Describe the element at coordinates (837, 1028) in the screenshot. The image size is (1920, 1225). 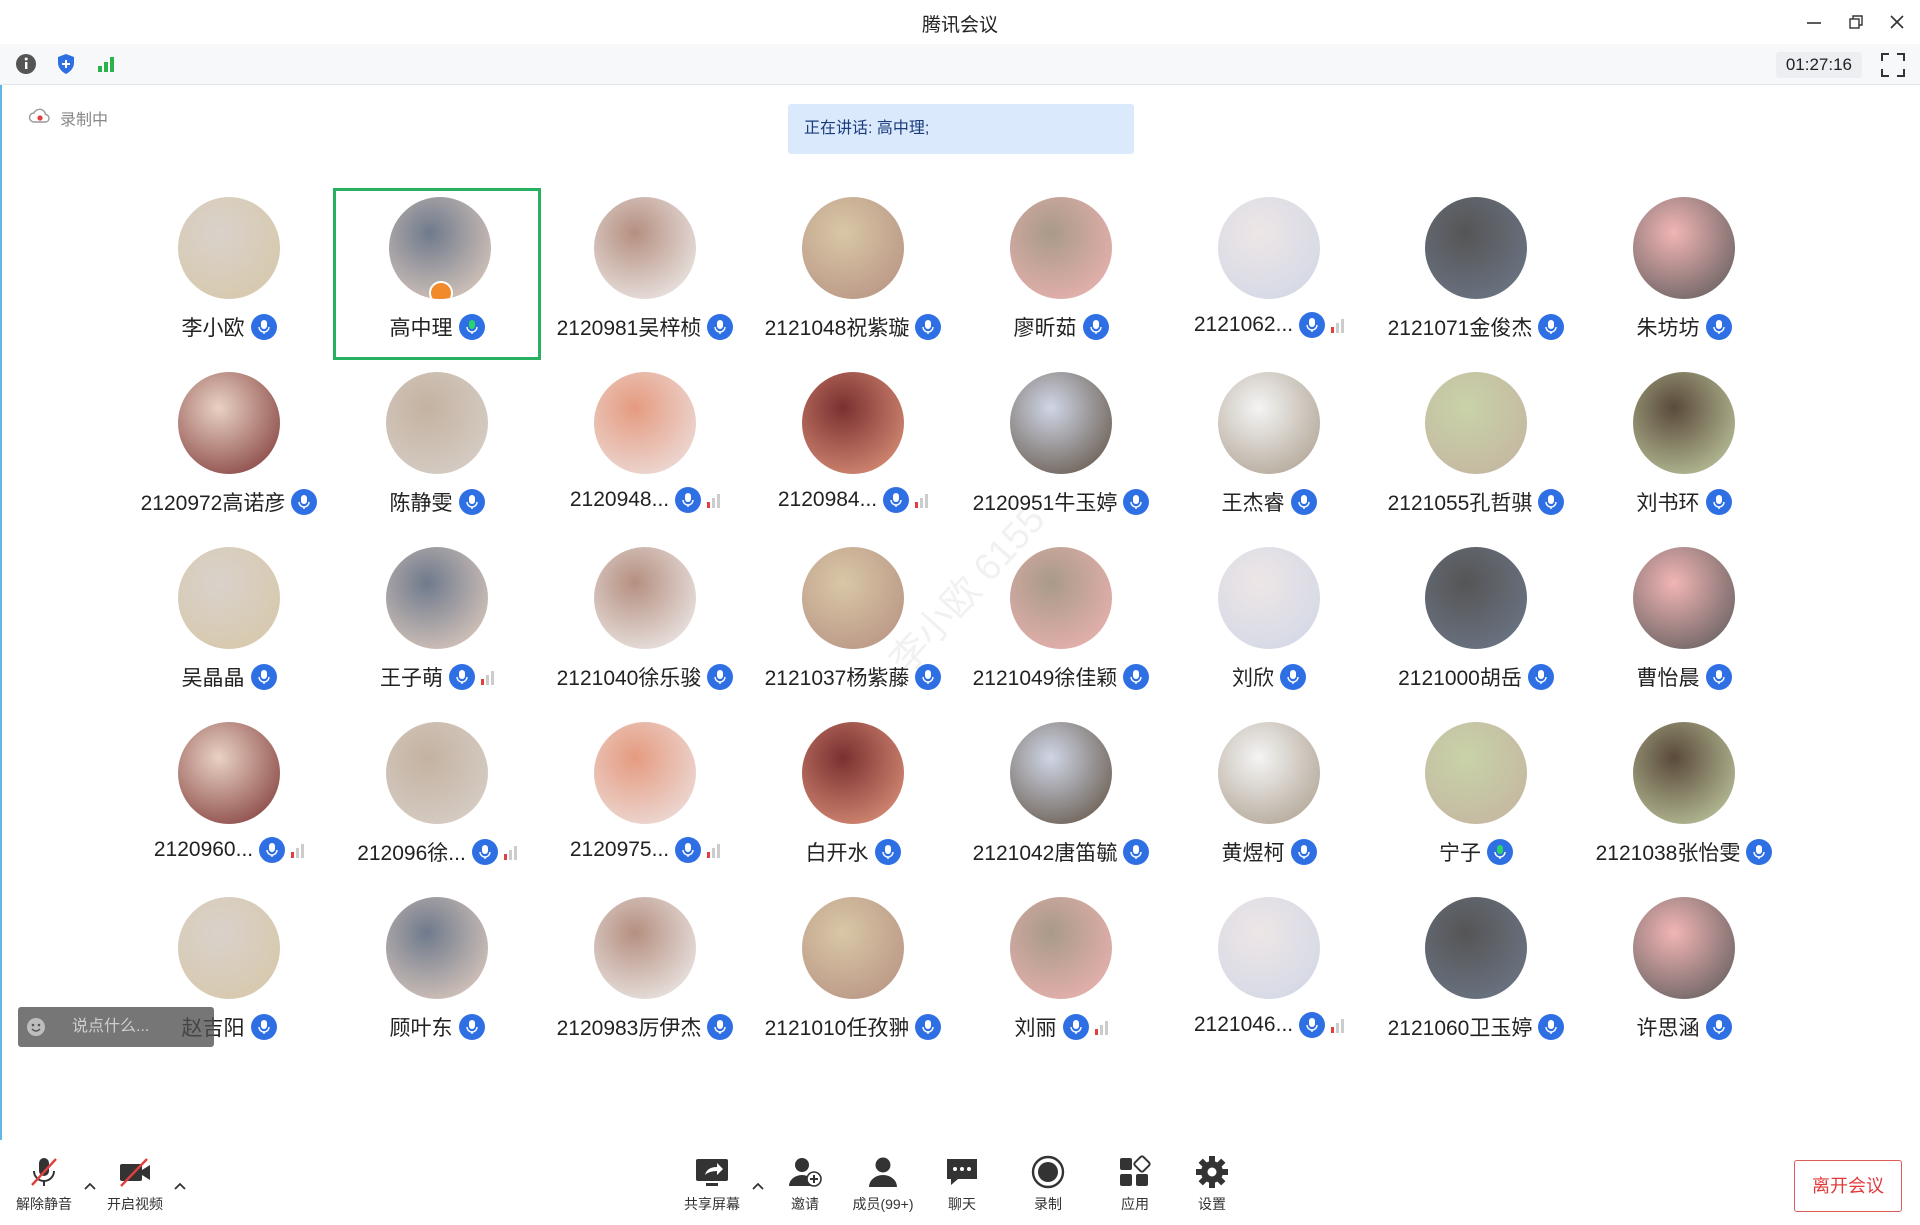
I see `participant-name: 2121010任孜翀` at that location.